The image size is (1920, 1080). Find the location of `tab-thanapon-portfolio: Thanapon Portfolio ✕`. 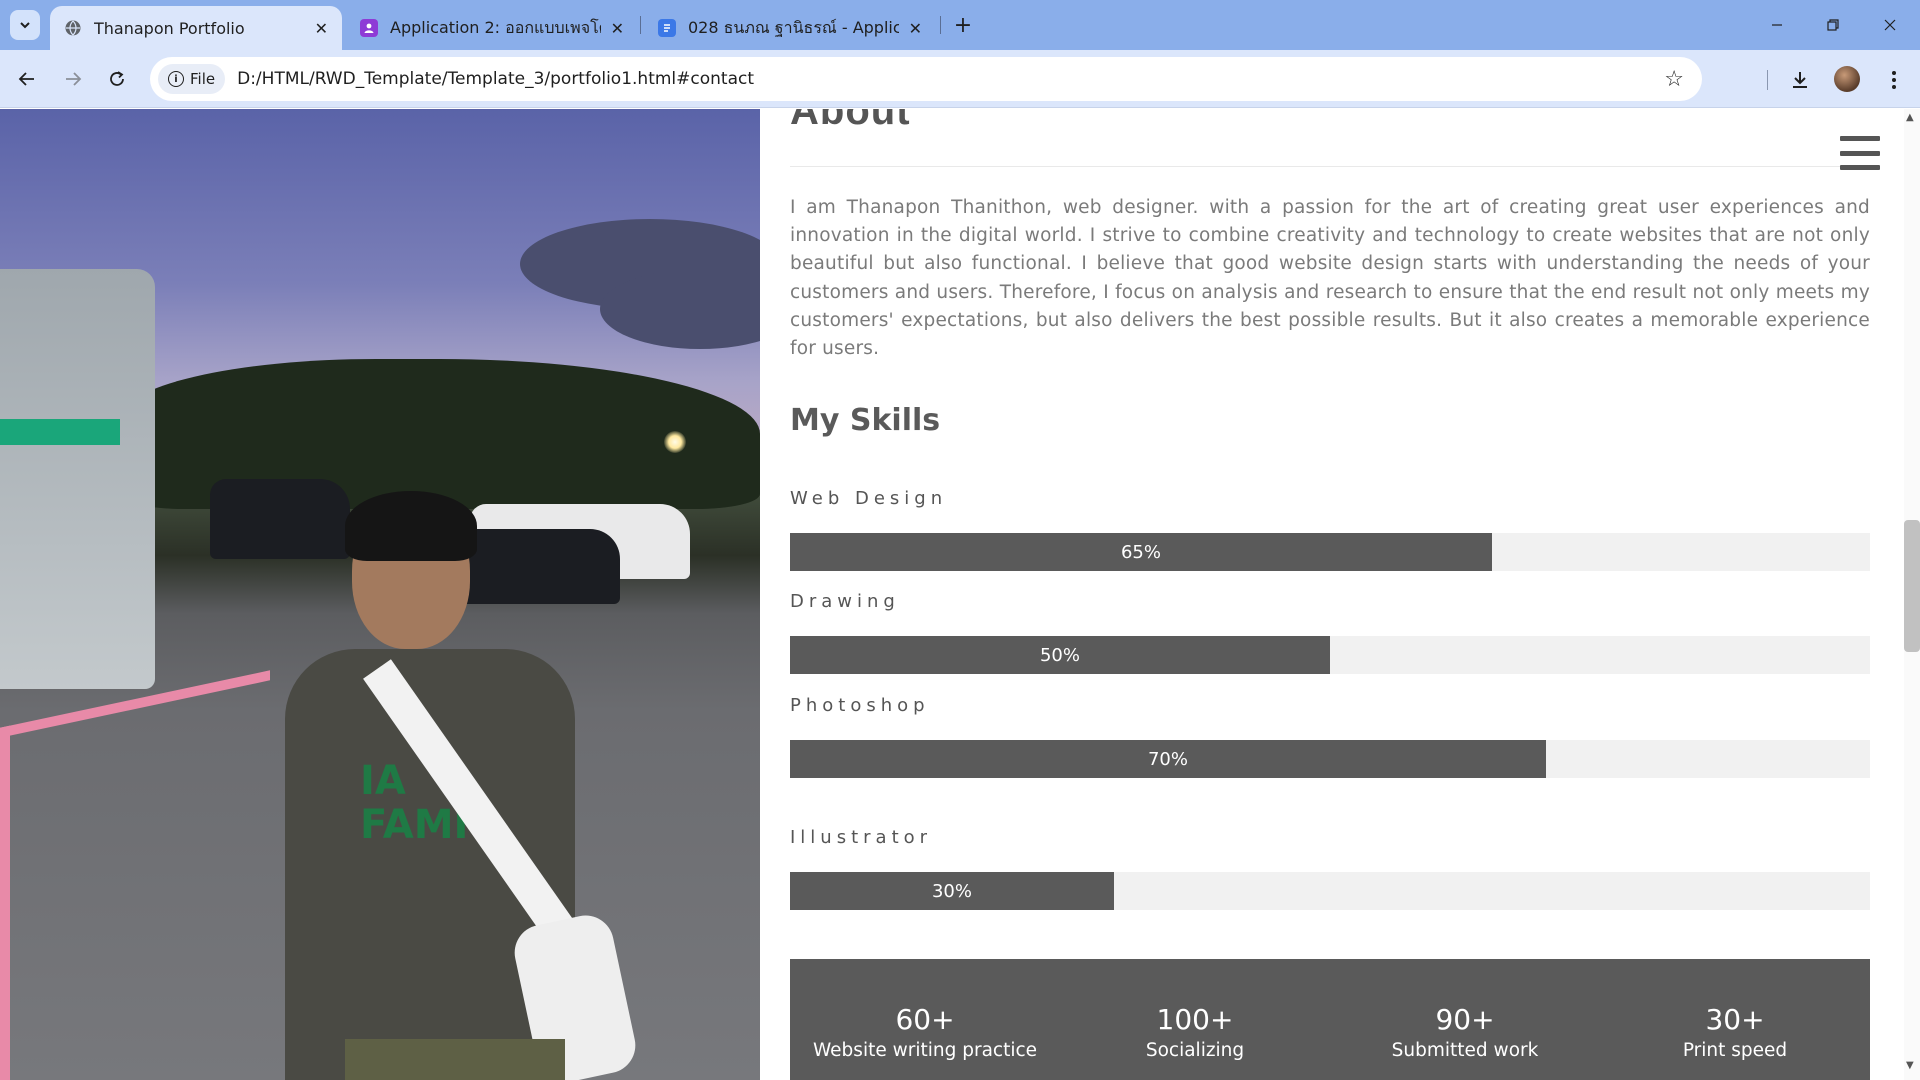

tab-thanapon-portfolio: Thanapon Portfolio ✕ is located at coordinates (196, 28).